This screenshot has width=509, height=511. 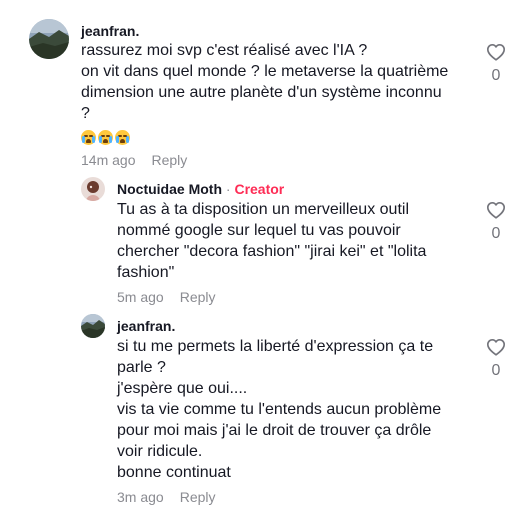 I want to click on comment-text-line: fashion", so click(x=146, y=272).